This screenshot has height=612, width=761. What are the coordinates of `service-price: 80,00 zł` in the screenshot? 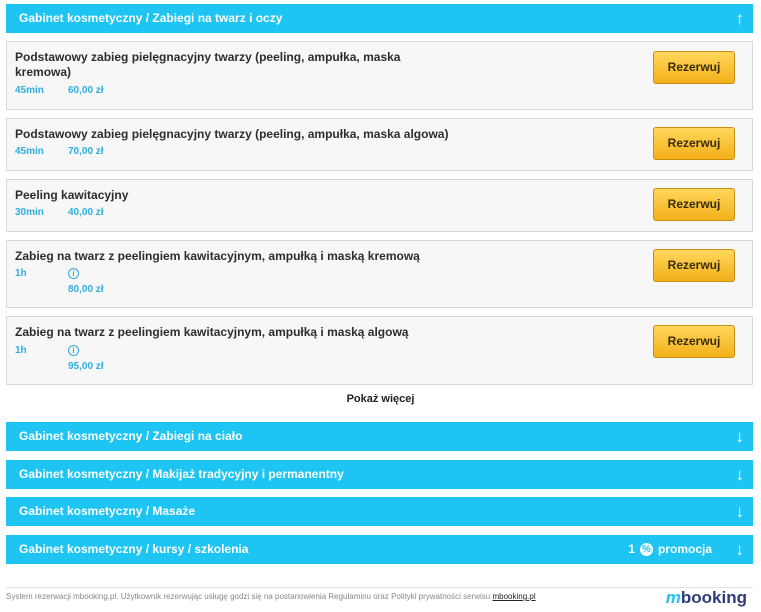 It's located at (86, 289).